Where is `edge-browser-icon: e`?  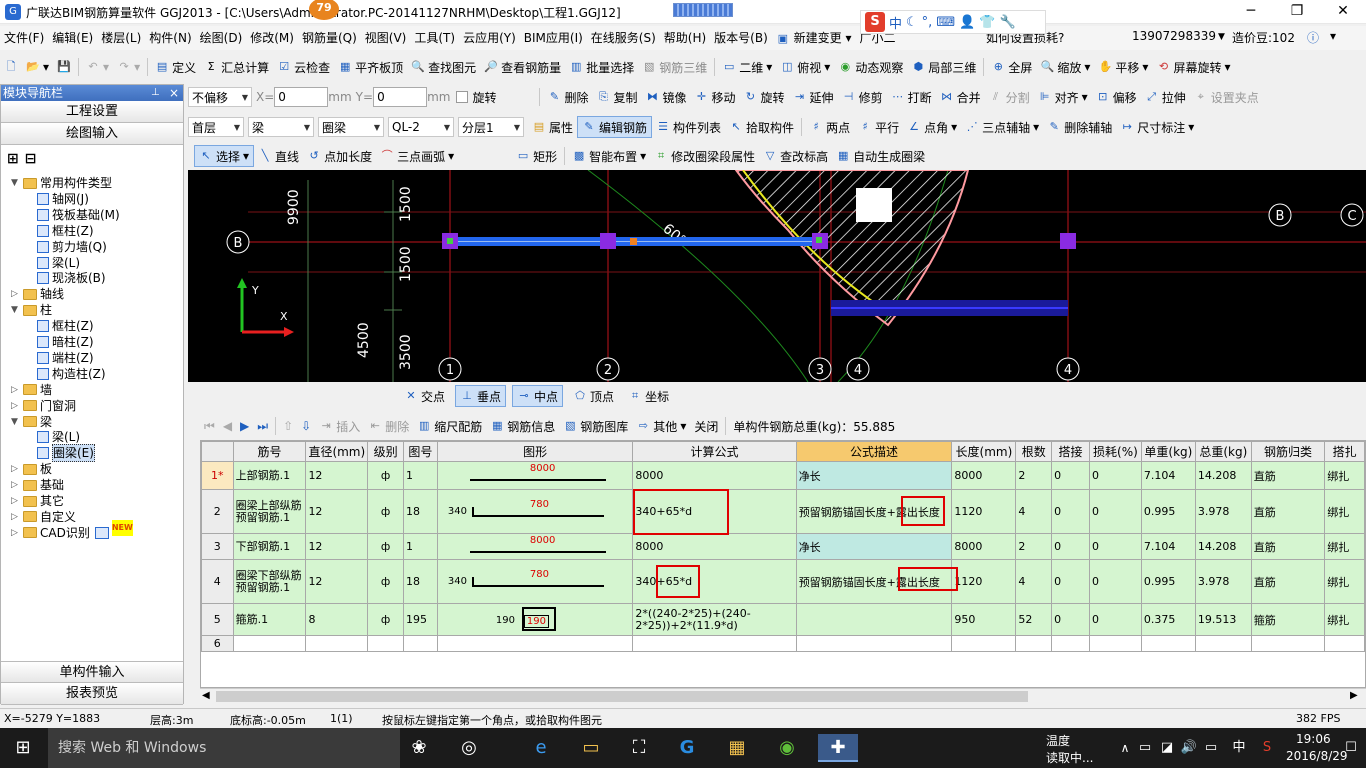
edge-browser-icon: e is located at coordinates (541, 748).